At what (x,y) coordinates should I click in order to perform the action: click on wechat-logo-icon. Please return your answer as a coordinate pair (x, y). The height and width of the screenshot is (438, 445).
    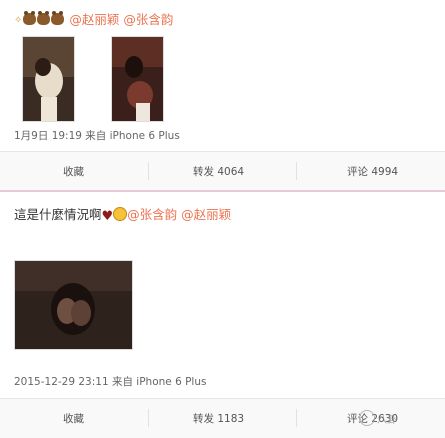
    Looking at the image, I should click on (367, 418).